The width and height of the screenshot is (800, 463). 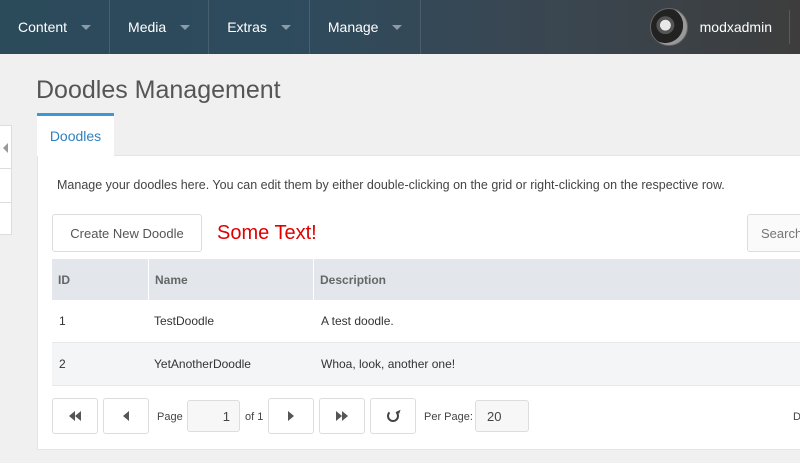 What do you see at coordinates (184, 321) in the screenshot?
I see `cell-name: TestDoodle` at bounding box center [184, 321].